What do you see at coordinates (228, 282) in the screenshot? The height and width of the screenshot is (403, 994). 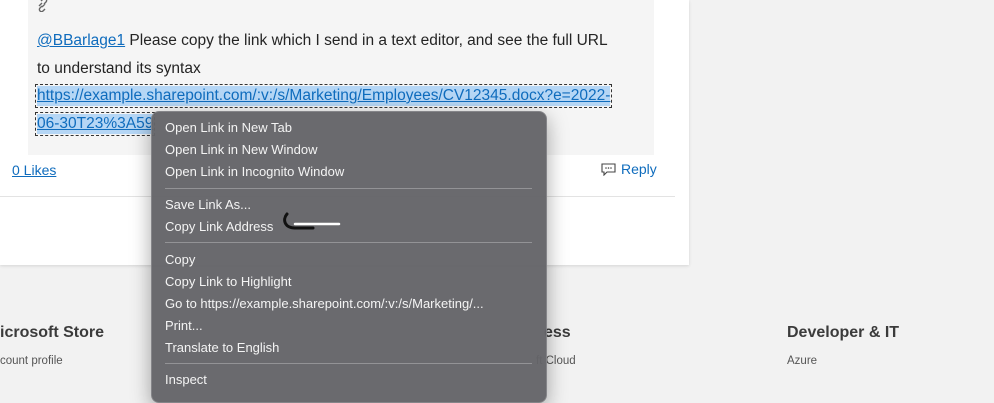 I see `menu-copy-link-to-highlight: Copy Link to Highlight` at bounding box center [228, 282].